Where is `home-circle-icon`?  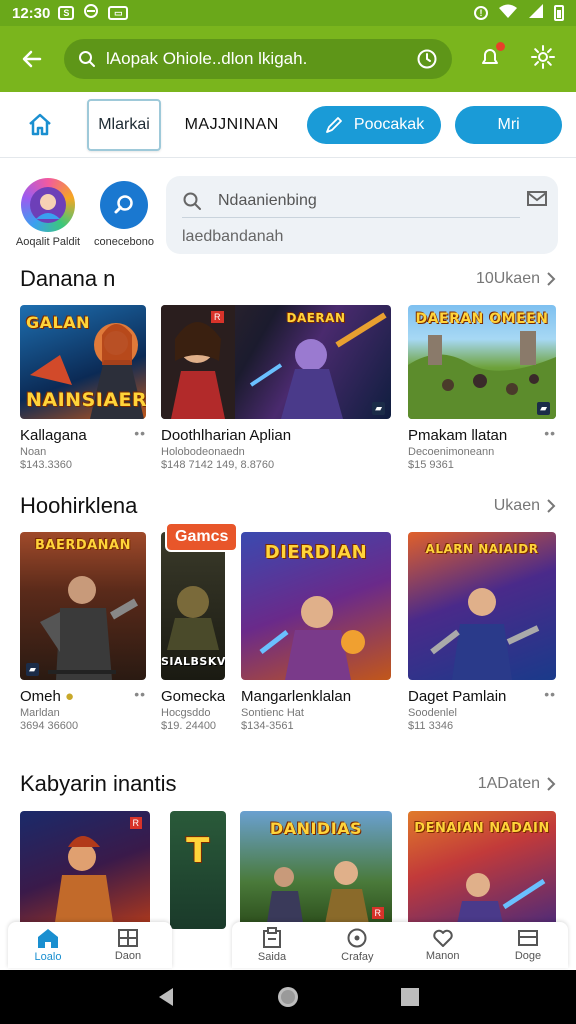 home-circle-icon is located at coordinates (288, 997).